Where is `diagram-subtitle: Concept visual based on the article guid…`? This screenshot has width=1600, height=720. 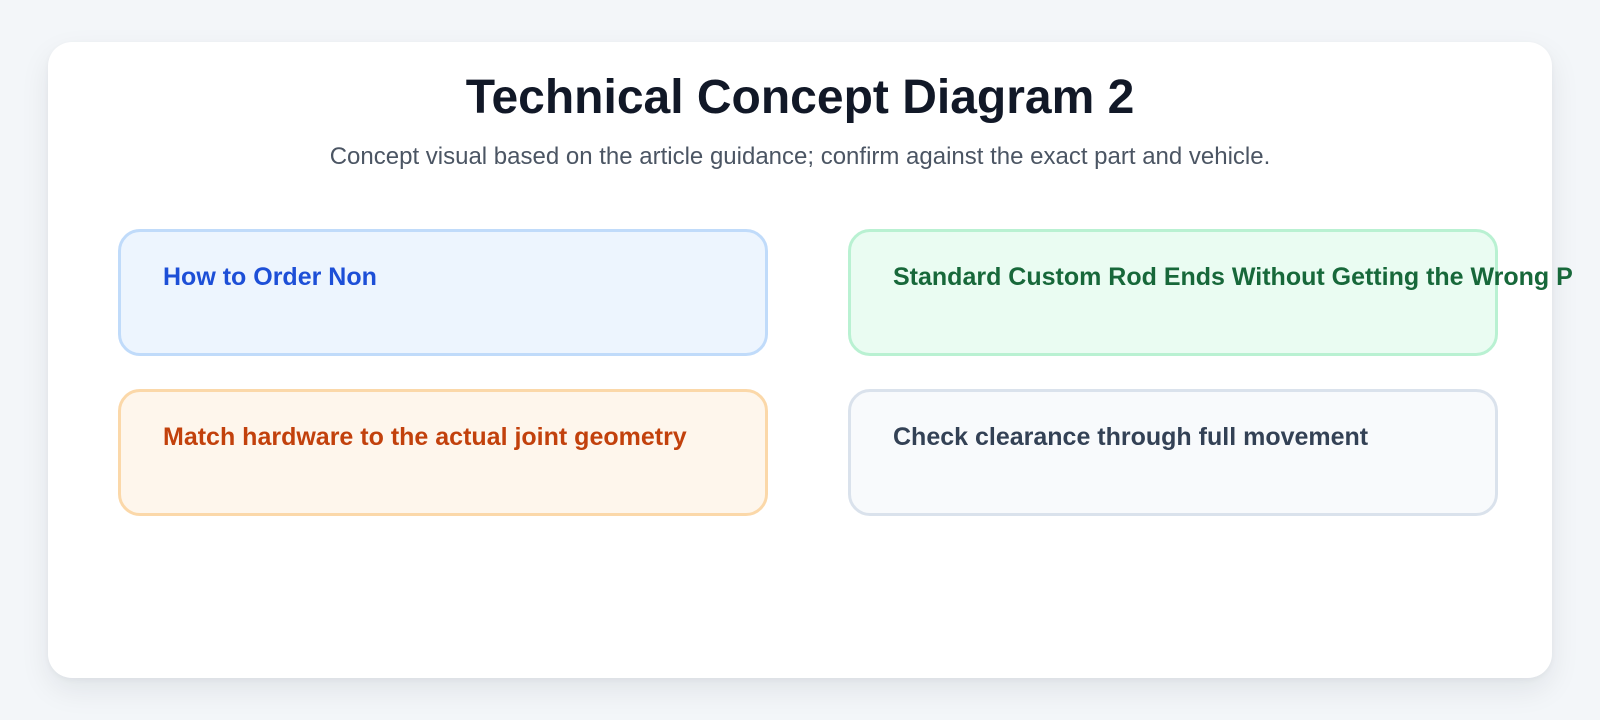 diagram-subtitle: Concept visual based on the article guid… is located at coordinates (800, 156).